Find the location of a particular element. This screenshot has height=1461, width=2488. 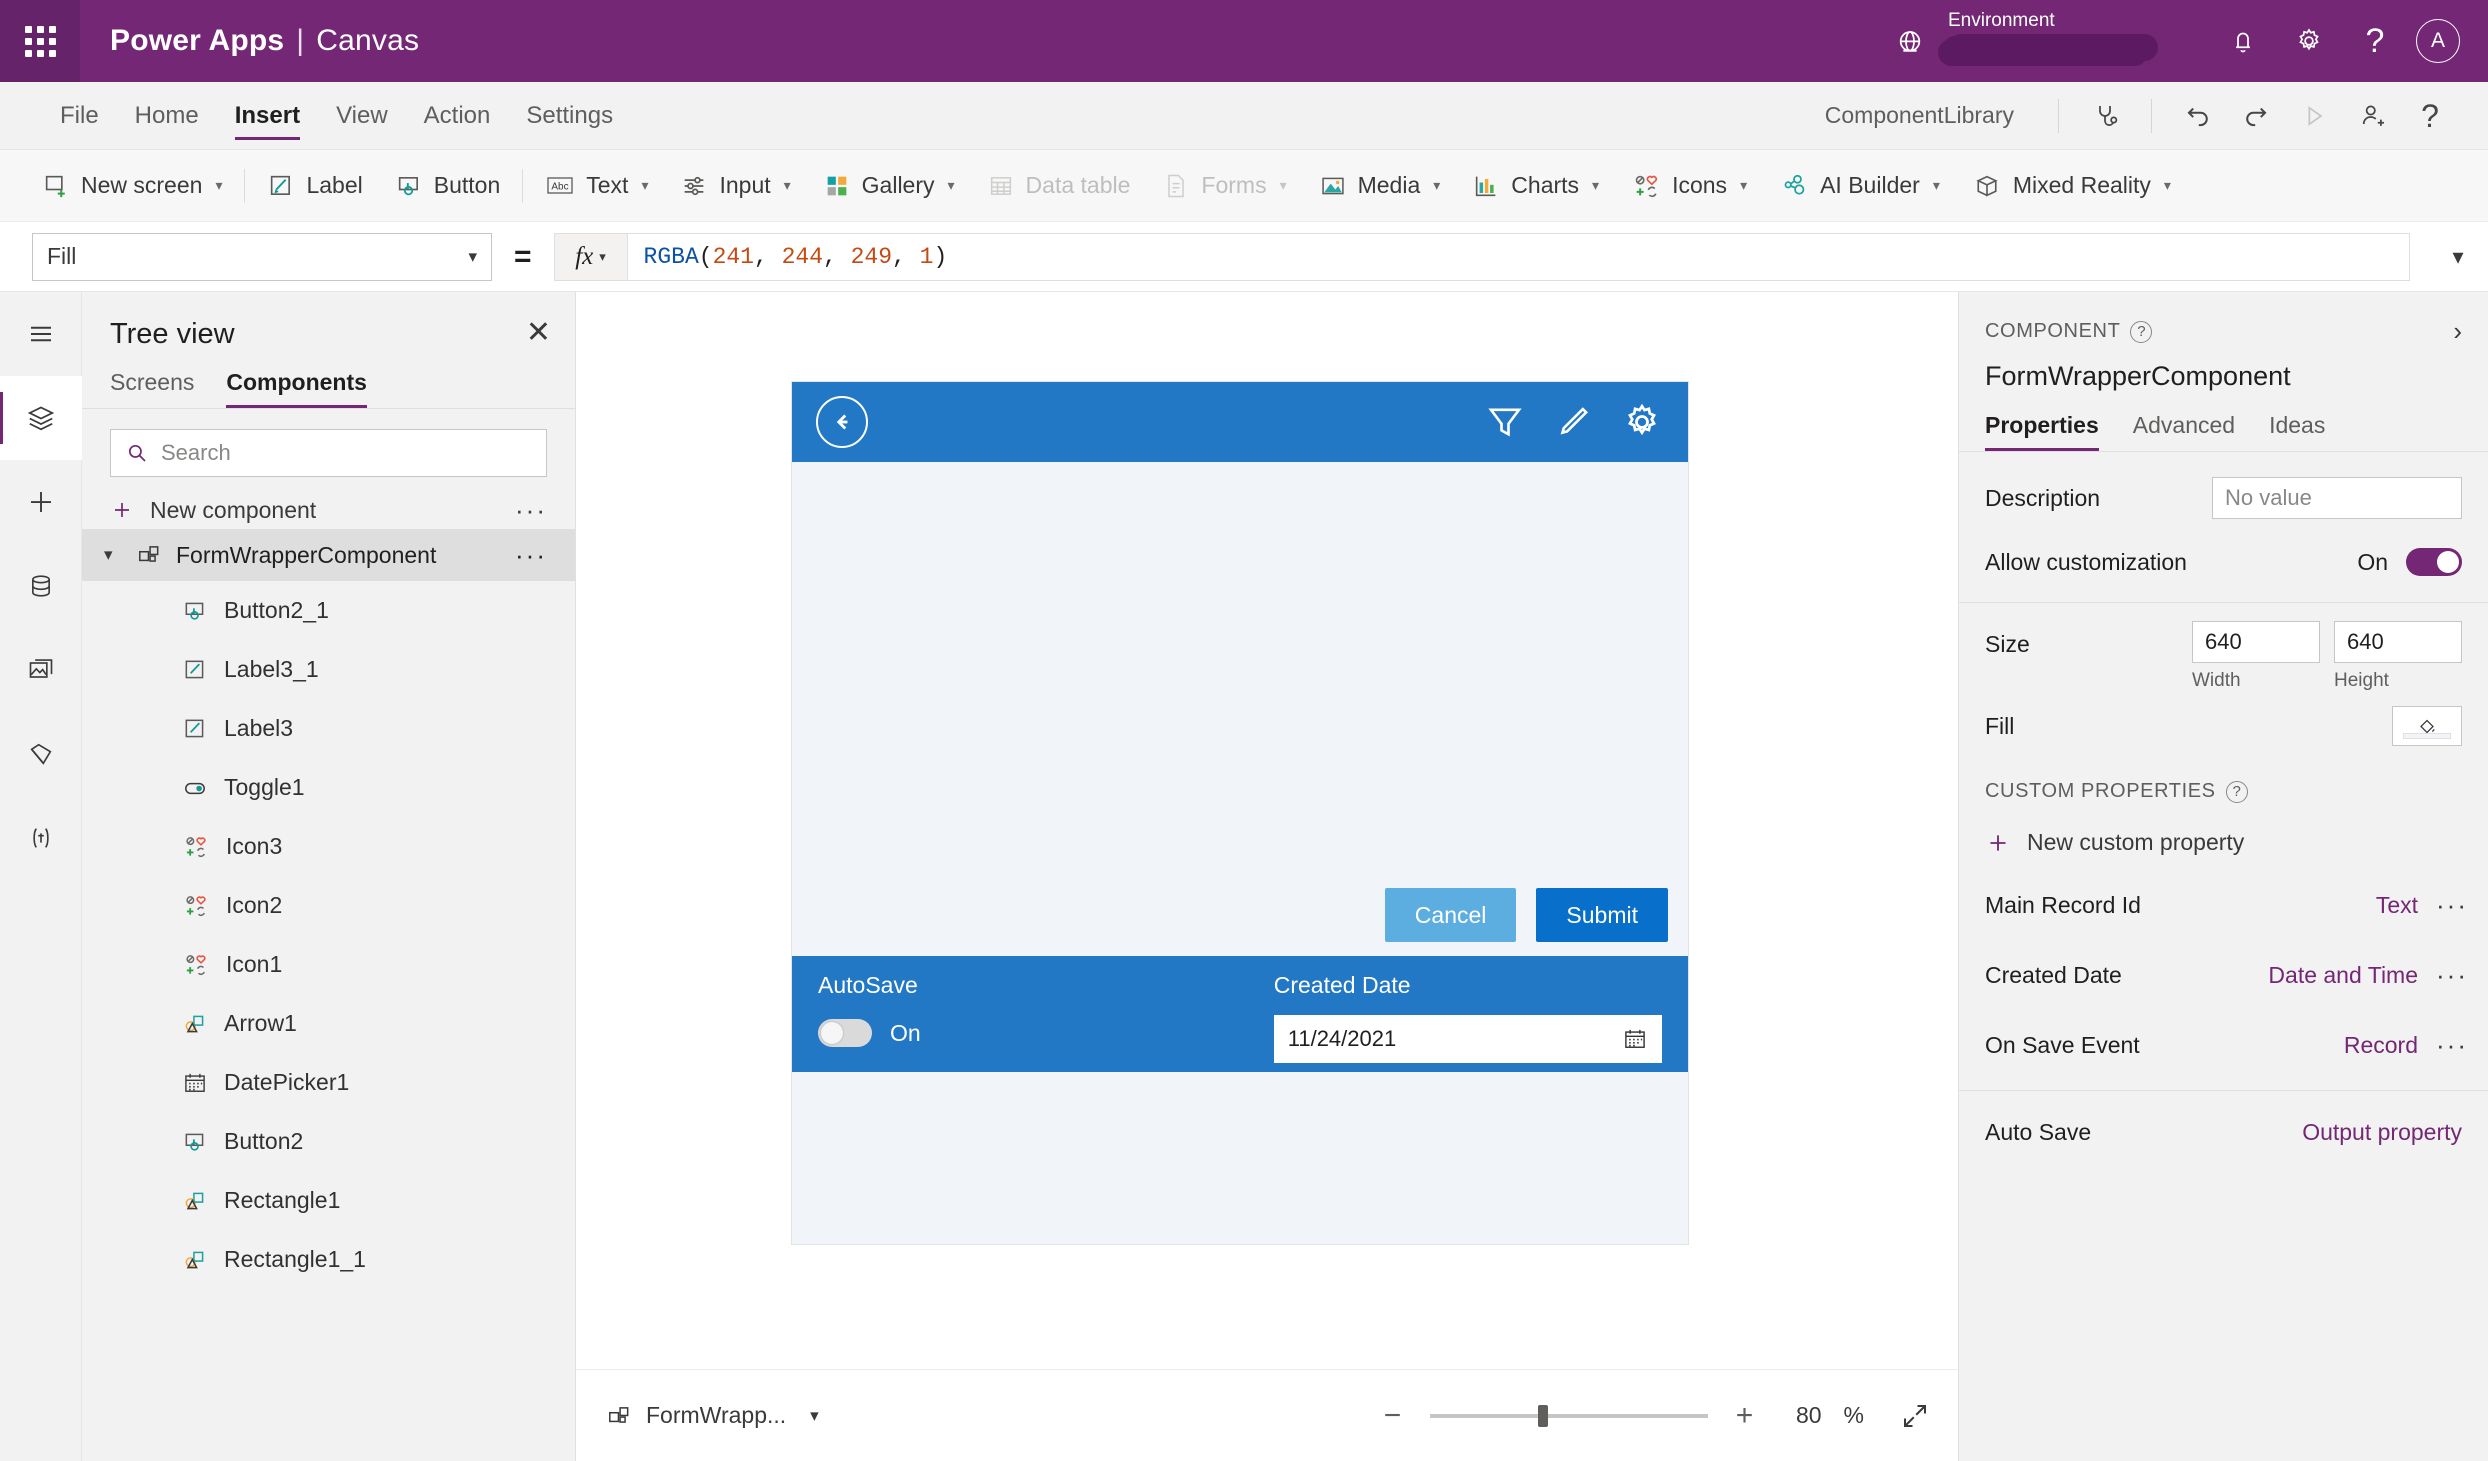

tree-item-button2: Button2 is located at coordinates (328, 1141).